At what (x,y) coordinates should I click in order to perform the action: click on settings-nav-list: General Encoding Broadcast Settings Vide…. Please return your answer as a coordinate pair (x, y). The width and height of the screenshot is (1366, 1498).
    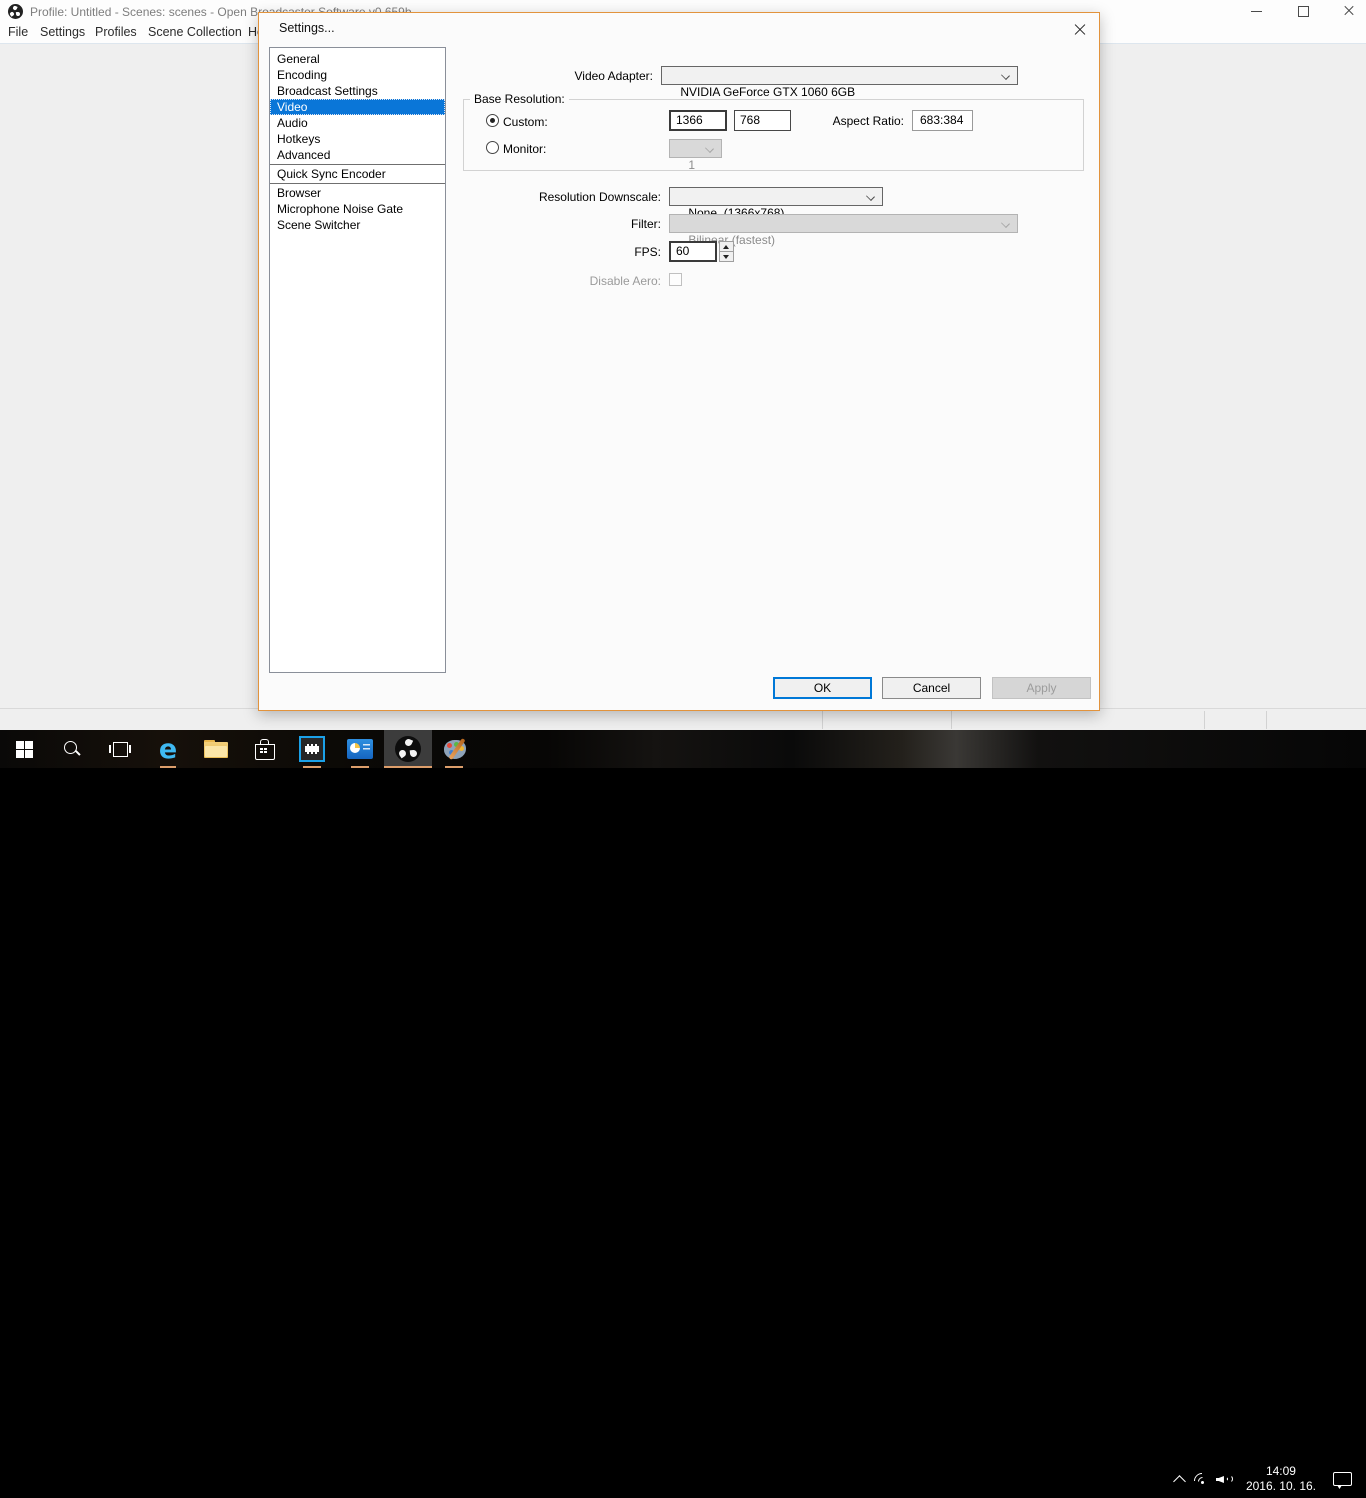
    Looking at the image, I should click on (357, 360).